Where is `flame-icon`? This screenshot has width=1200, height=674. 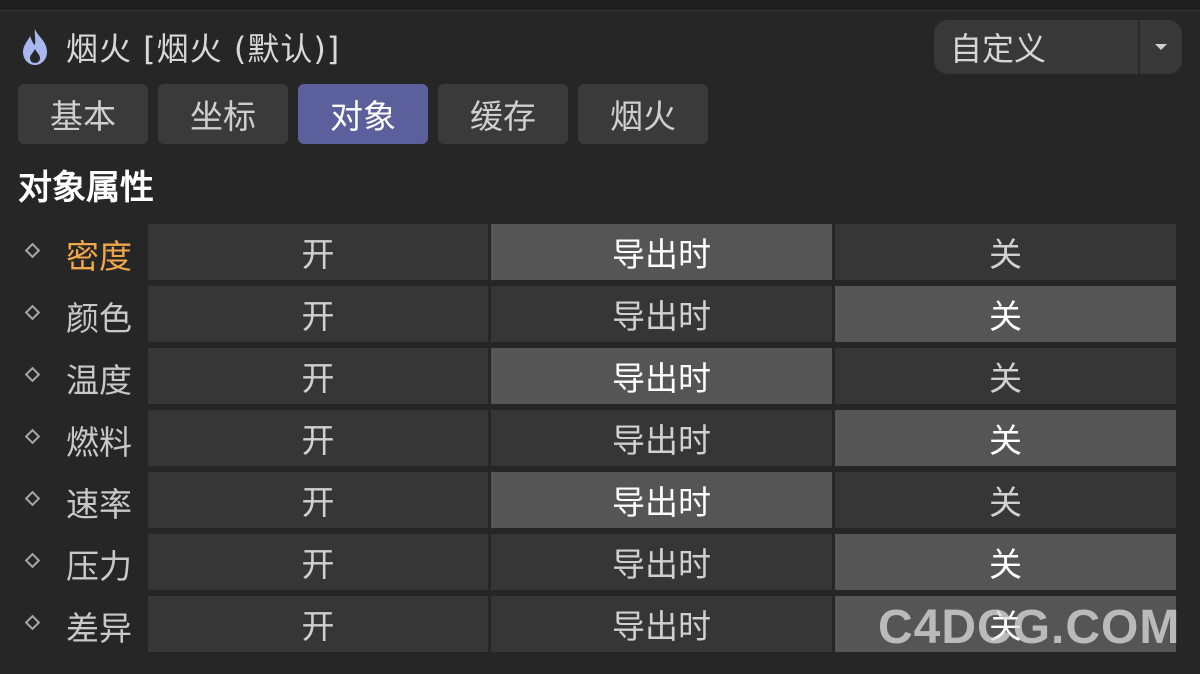
flame-icon is located at coordinates (35, 47).